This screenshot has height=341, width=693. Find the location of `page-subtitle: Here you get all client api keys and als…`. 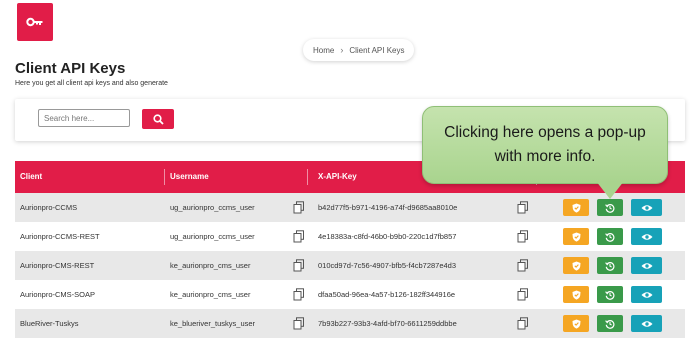

page-subtitle: Here you get all client api keys and als… is located at coordinates (91, 83).